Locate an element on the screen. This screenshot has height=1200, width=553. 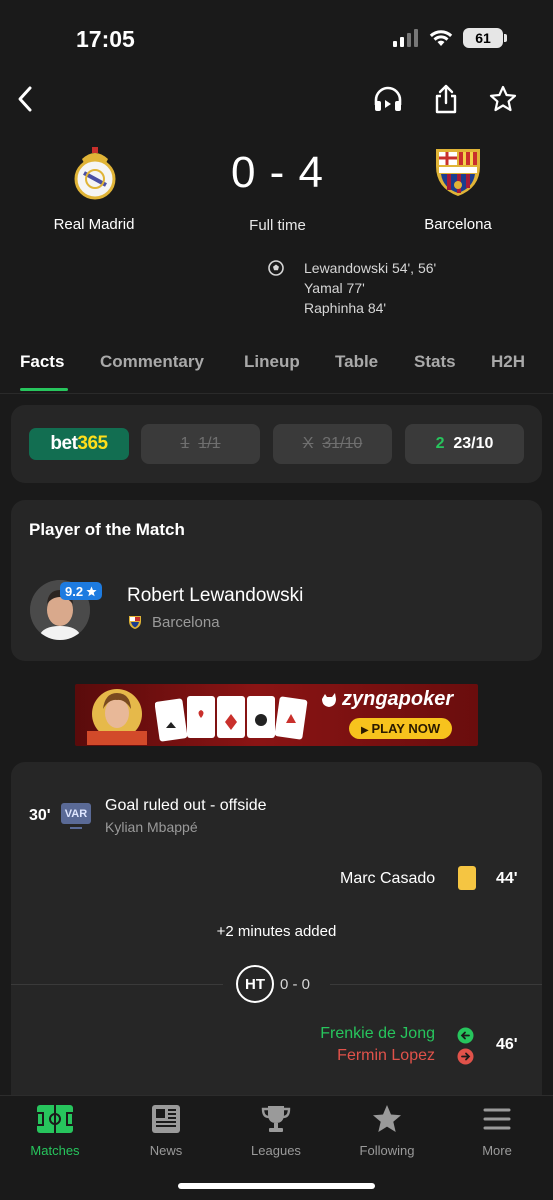
share-button is located at coordinates (446, 99).